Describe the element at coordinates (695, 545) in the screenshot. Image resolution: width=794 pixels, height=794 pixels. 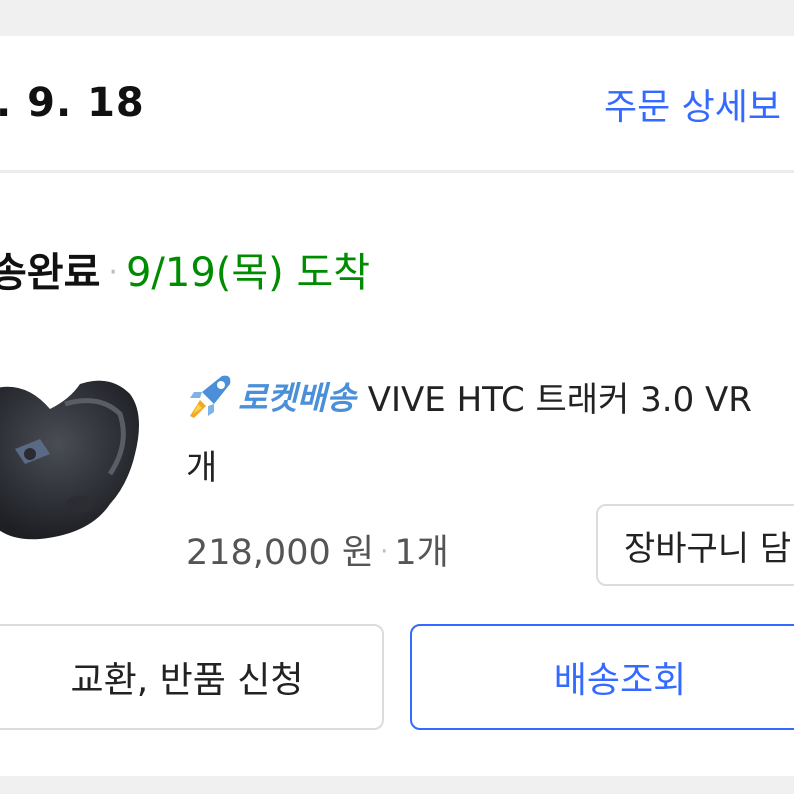
I see `add-to-cart-button: 장바구니 담` at that location.